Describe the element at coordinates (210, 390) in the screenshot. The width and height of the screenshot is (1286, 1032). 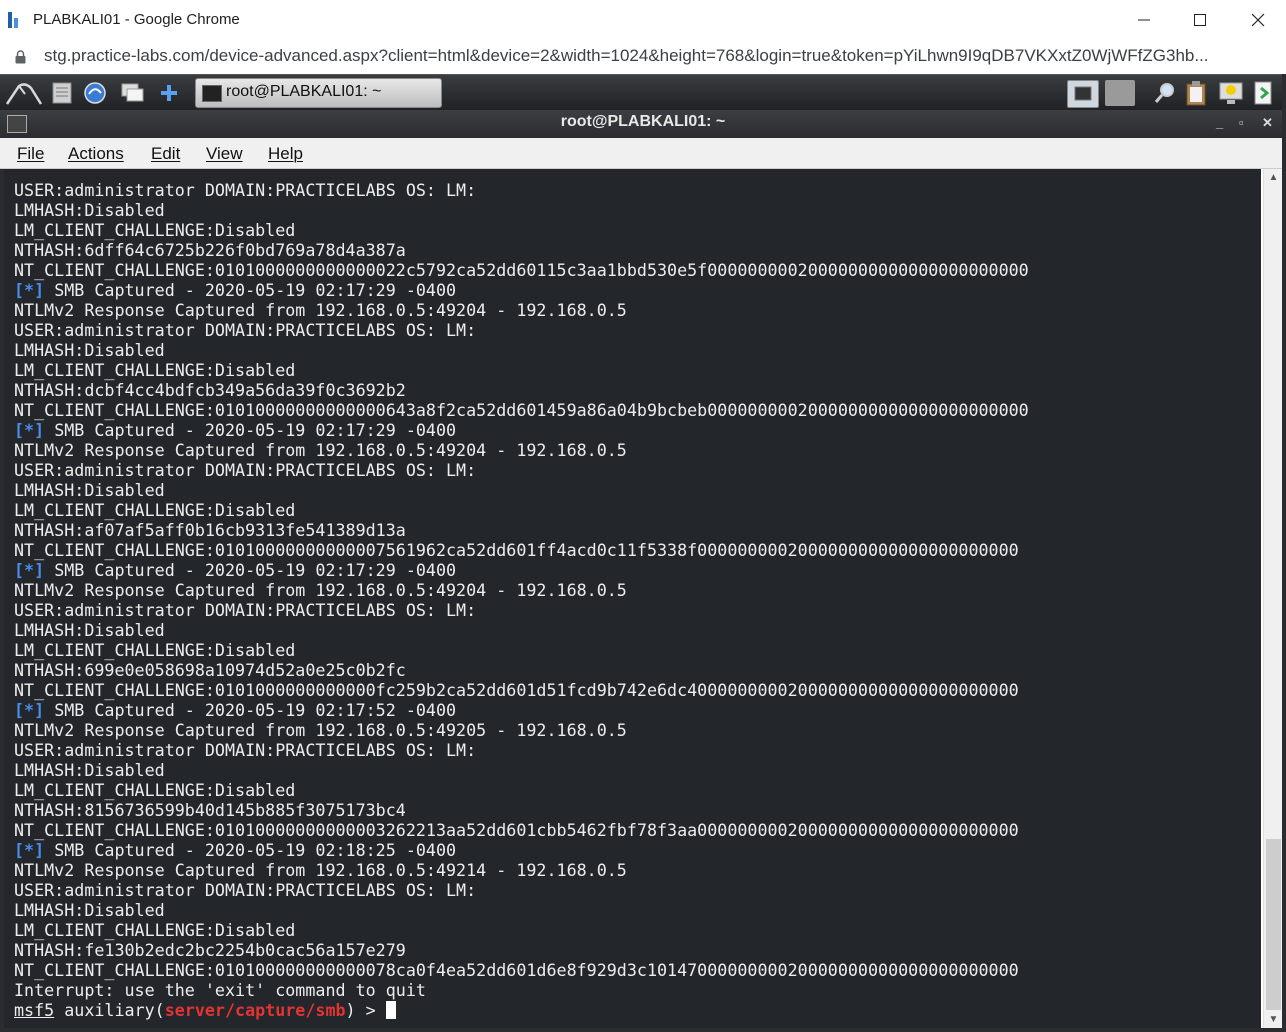
I see `terminal-line-text: NTHASH:dcbf4cc4bdfcb349a56da39f0c3692b2` at that location.